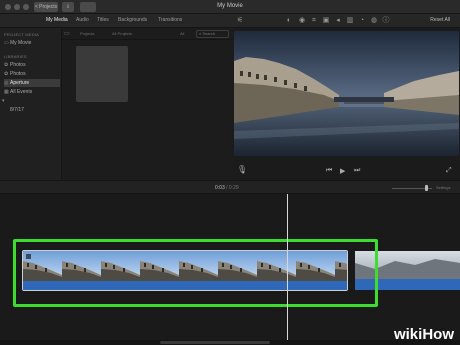  I want to click on timecode-display: 0:03 / 0:29, so click(227, 188).